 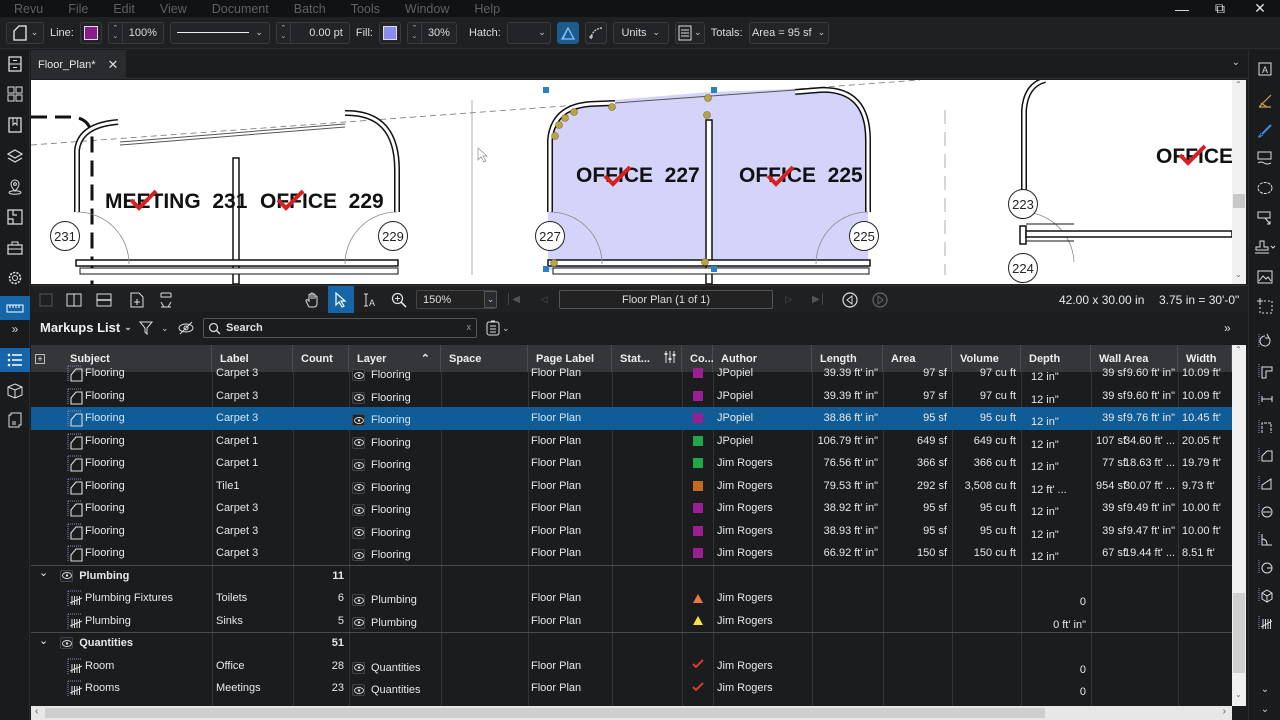 I want to click on menu-edit: Edit, so click(x=122, y=9).